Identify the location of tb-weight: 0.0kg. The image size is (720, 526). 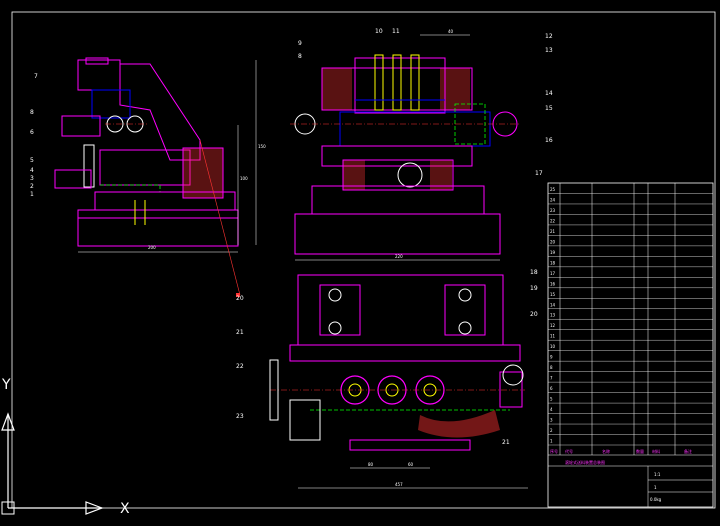
(656, 499).